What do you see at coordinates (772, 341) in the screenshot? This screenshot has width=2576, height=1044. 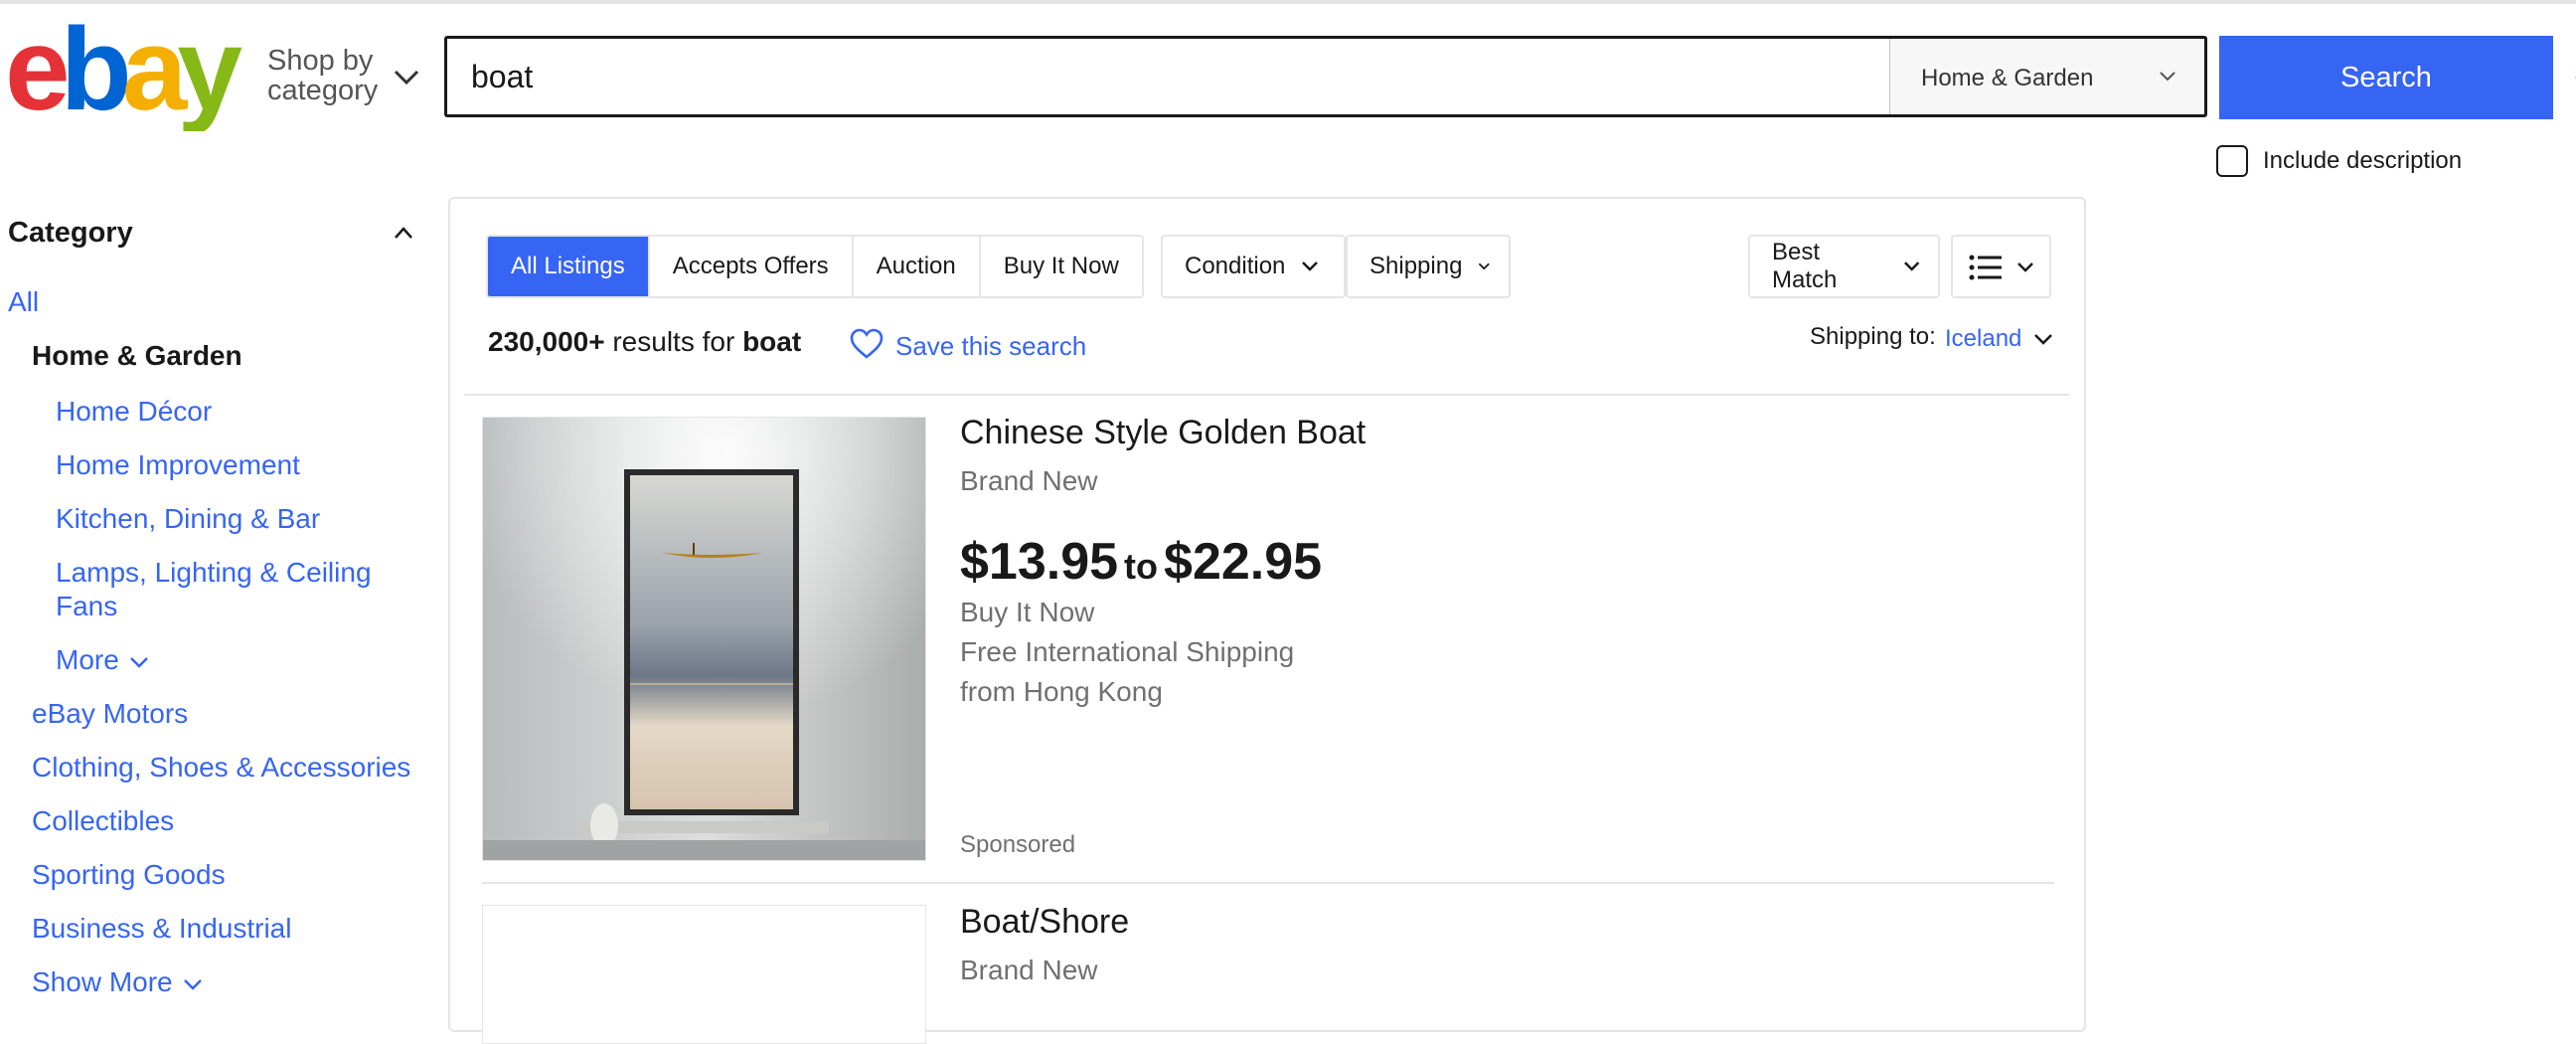 I see `results-query: boat` at bounding box center [772, 341].